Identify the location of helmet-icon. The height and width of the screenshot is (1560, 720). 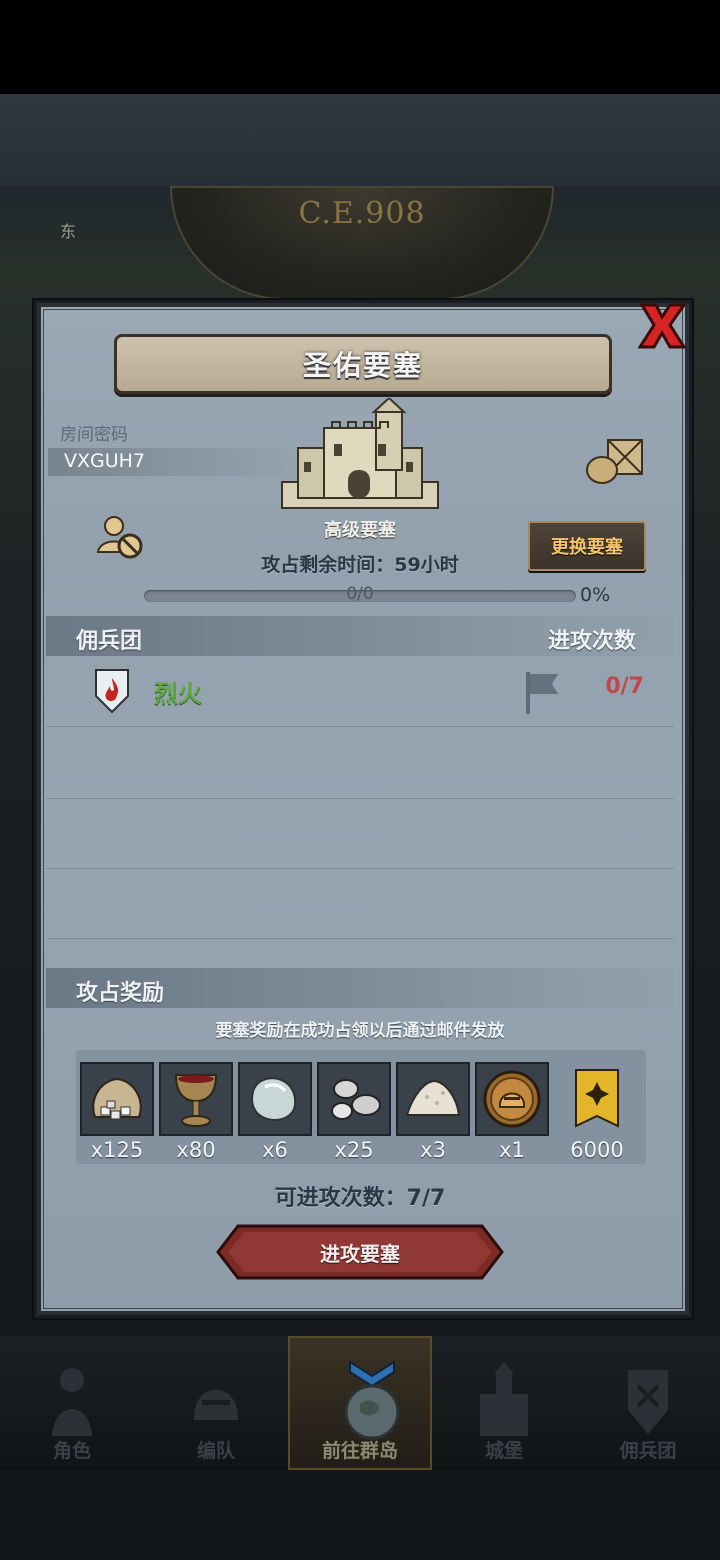
(216, 1405).